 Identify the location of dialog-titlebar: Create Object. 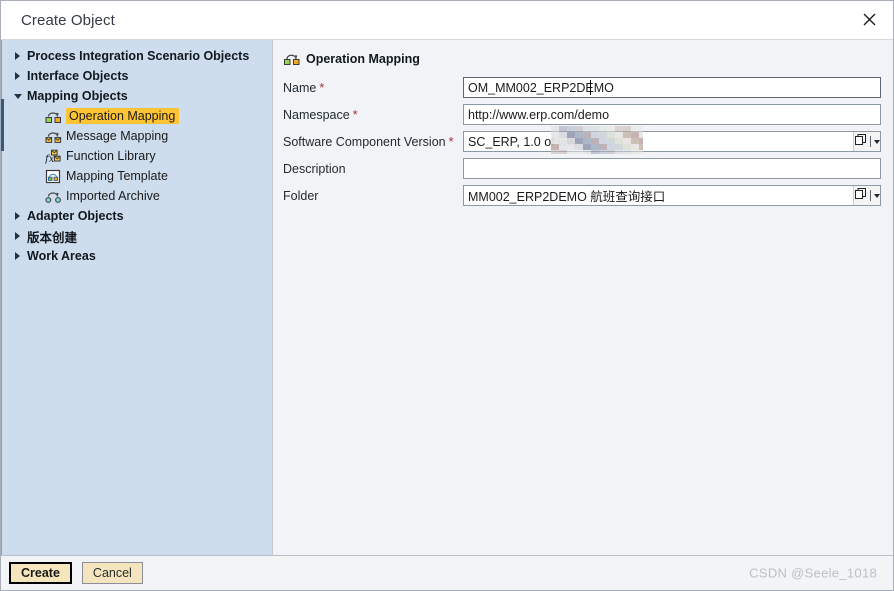
(447, 20).